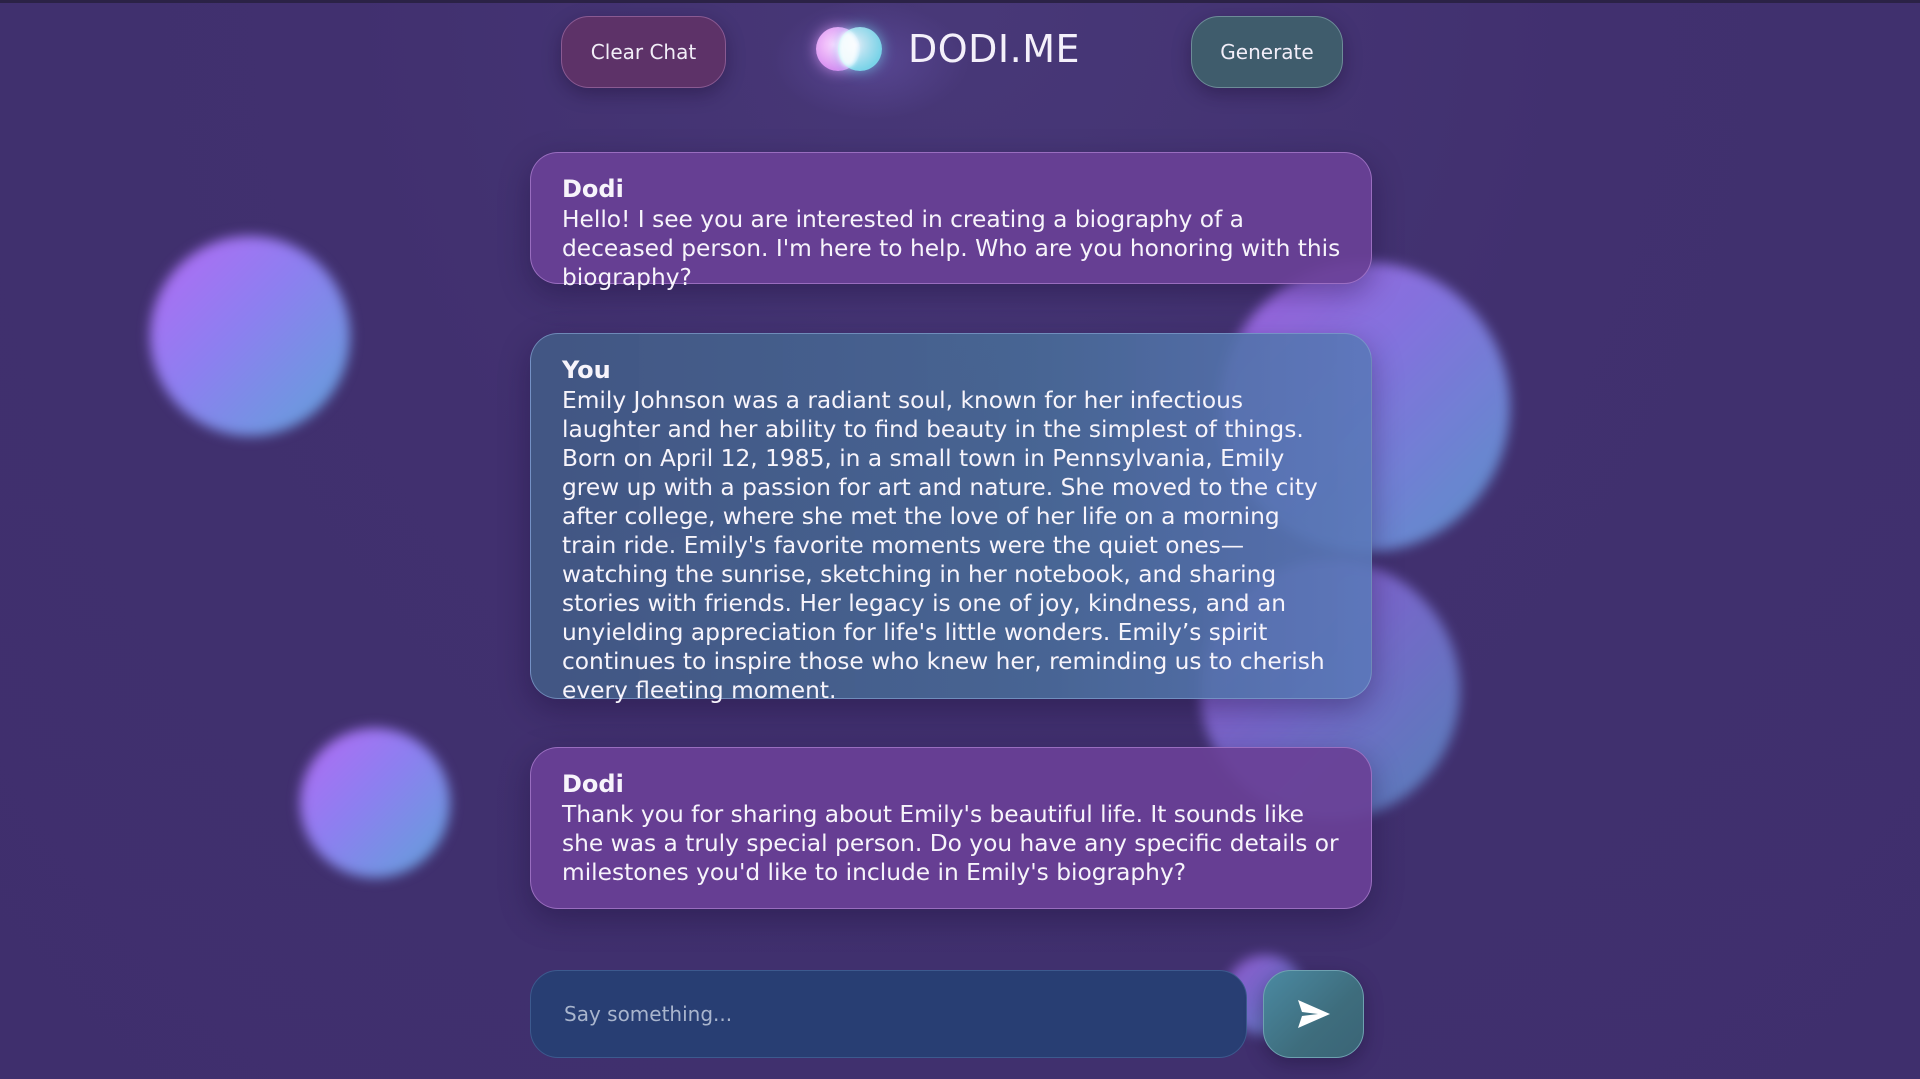 The height and width of the screenshot is (1079, 1920). I want to click on brand-logo: DODI.ME, so click(947, 49).